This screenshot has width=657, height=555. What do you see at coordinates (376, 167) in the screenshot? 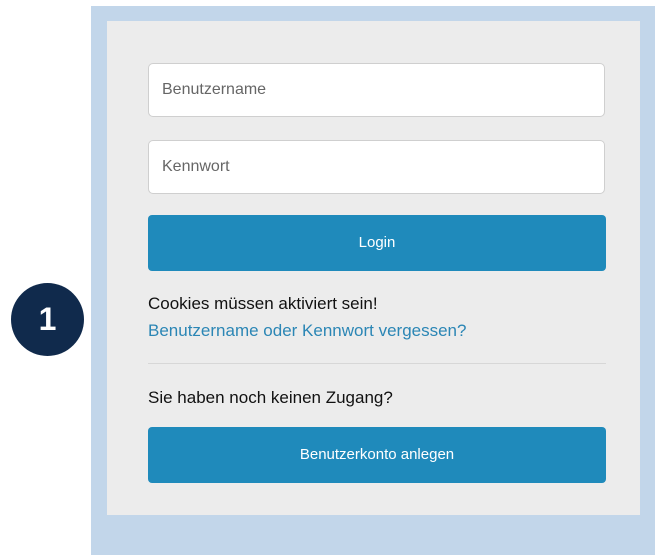
I see `password-input` at bounding box center [376, 167].